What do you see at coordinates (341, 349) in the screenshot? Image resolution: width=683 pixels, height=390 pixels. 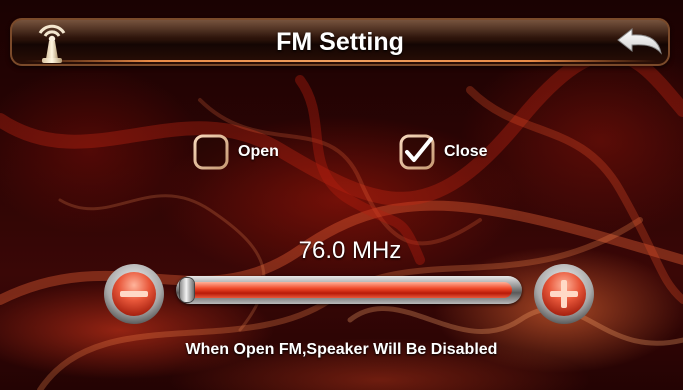 I see `speaker-warning-text: When Open FM,Speaker Will Be Disabled` at bounding box center [341, 349].